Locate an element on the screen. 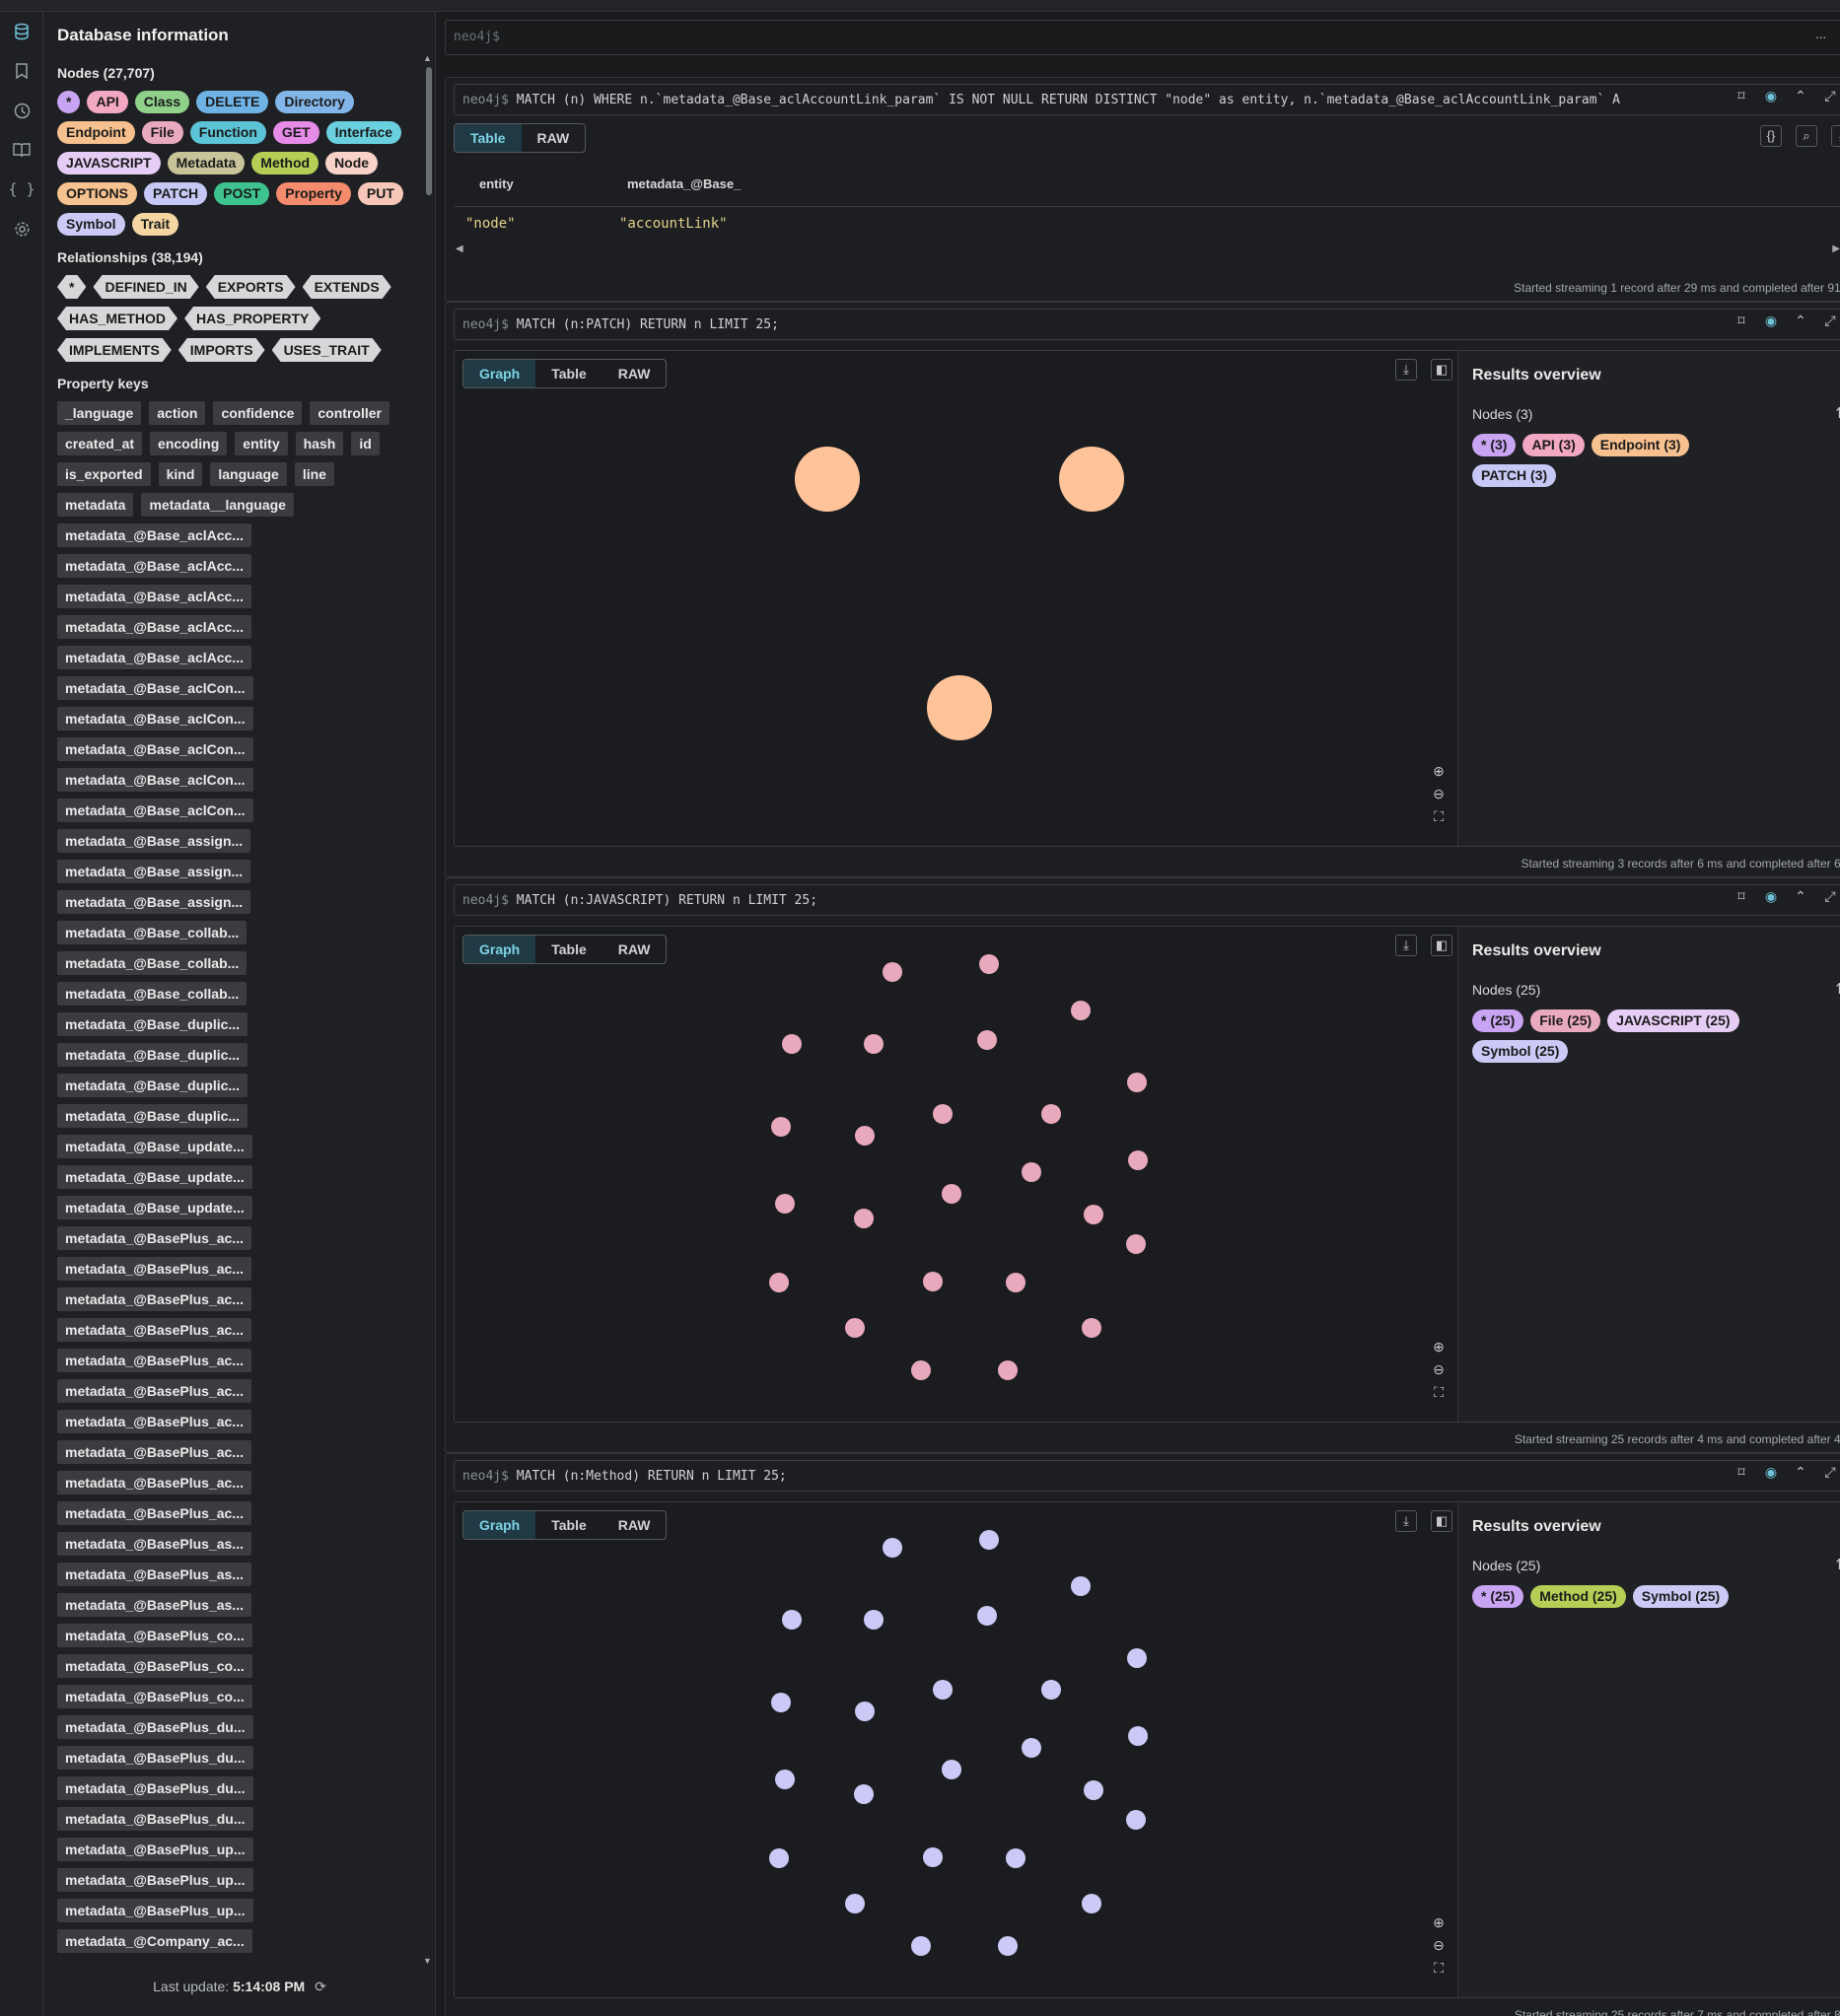 The height and width of the screenshot is (2016, 1840). property-key-chip: language is located at coordinates (248, 474).